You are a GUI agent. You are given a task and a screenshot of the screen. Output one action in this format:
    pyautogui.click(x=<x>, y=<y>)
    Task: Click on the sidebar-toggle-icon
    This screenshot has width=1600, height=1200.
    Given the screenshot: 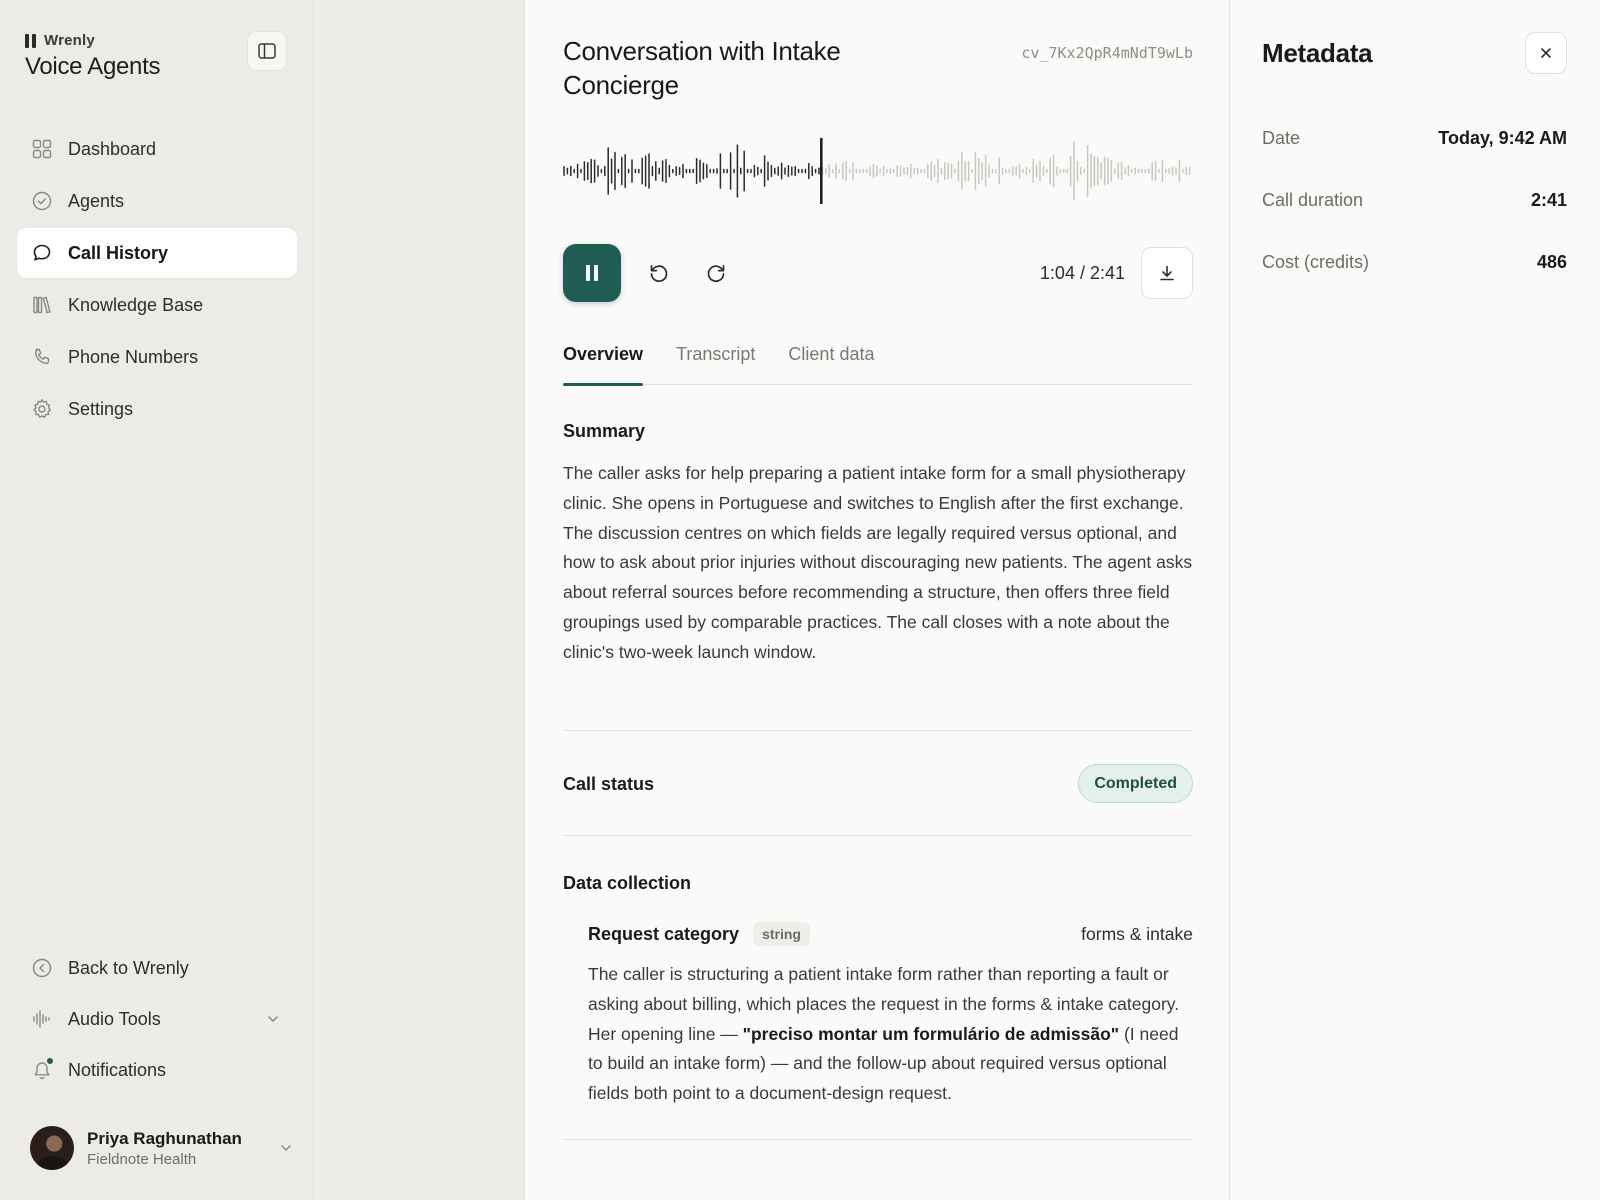 What is the action you would take?
    pyautogui.click(x=267, y=51)
    